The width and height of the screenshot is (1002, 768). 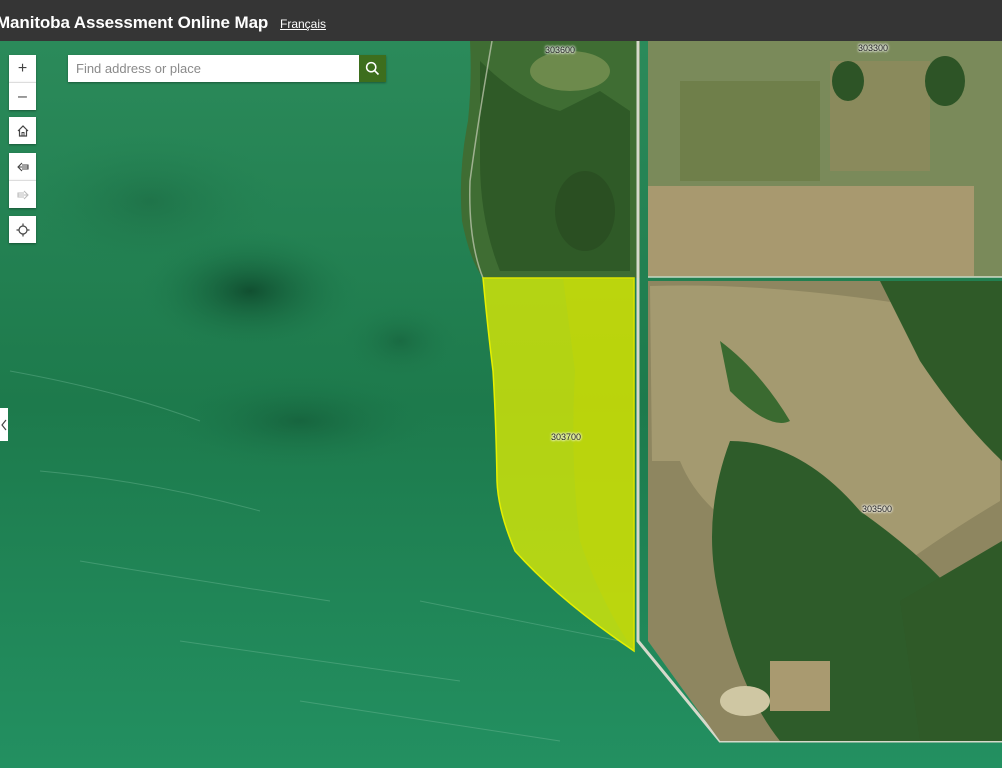 I want to click on language-toggle-link: Français, so click(x=303, y=24).